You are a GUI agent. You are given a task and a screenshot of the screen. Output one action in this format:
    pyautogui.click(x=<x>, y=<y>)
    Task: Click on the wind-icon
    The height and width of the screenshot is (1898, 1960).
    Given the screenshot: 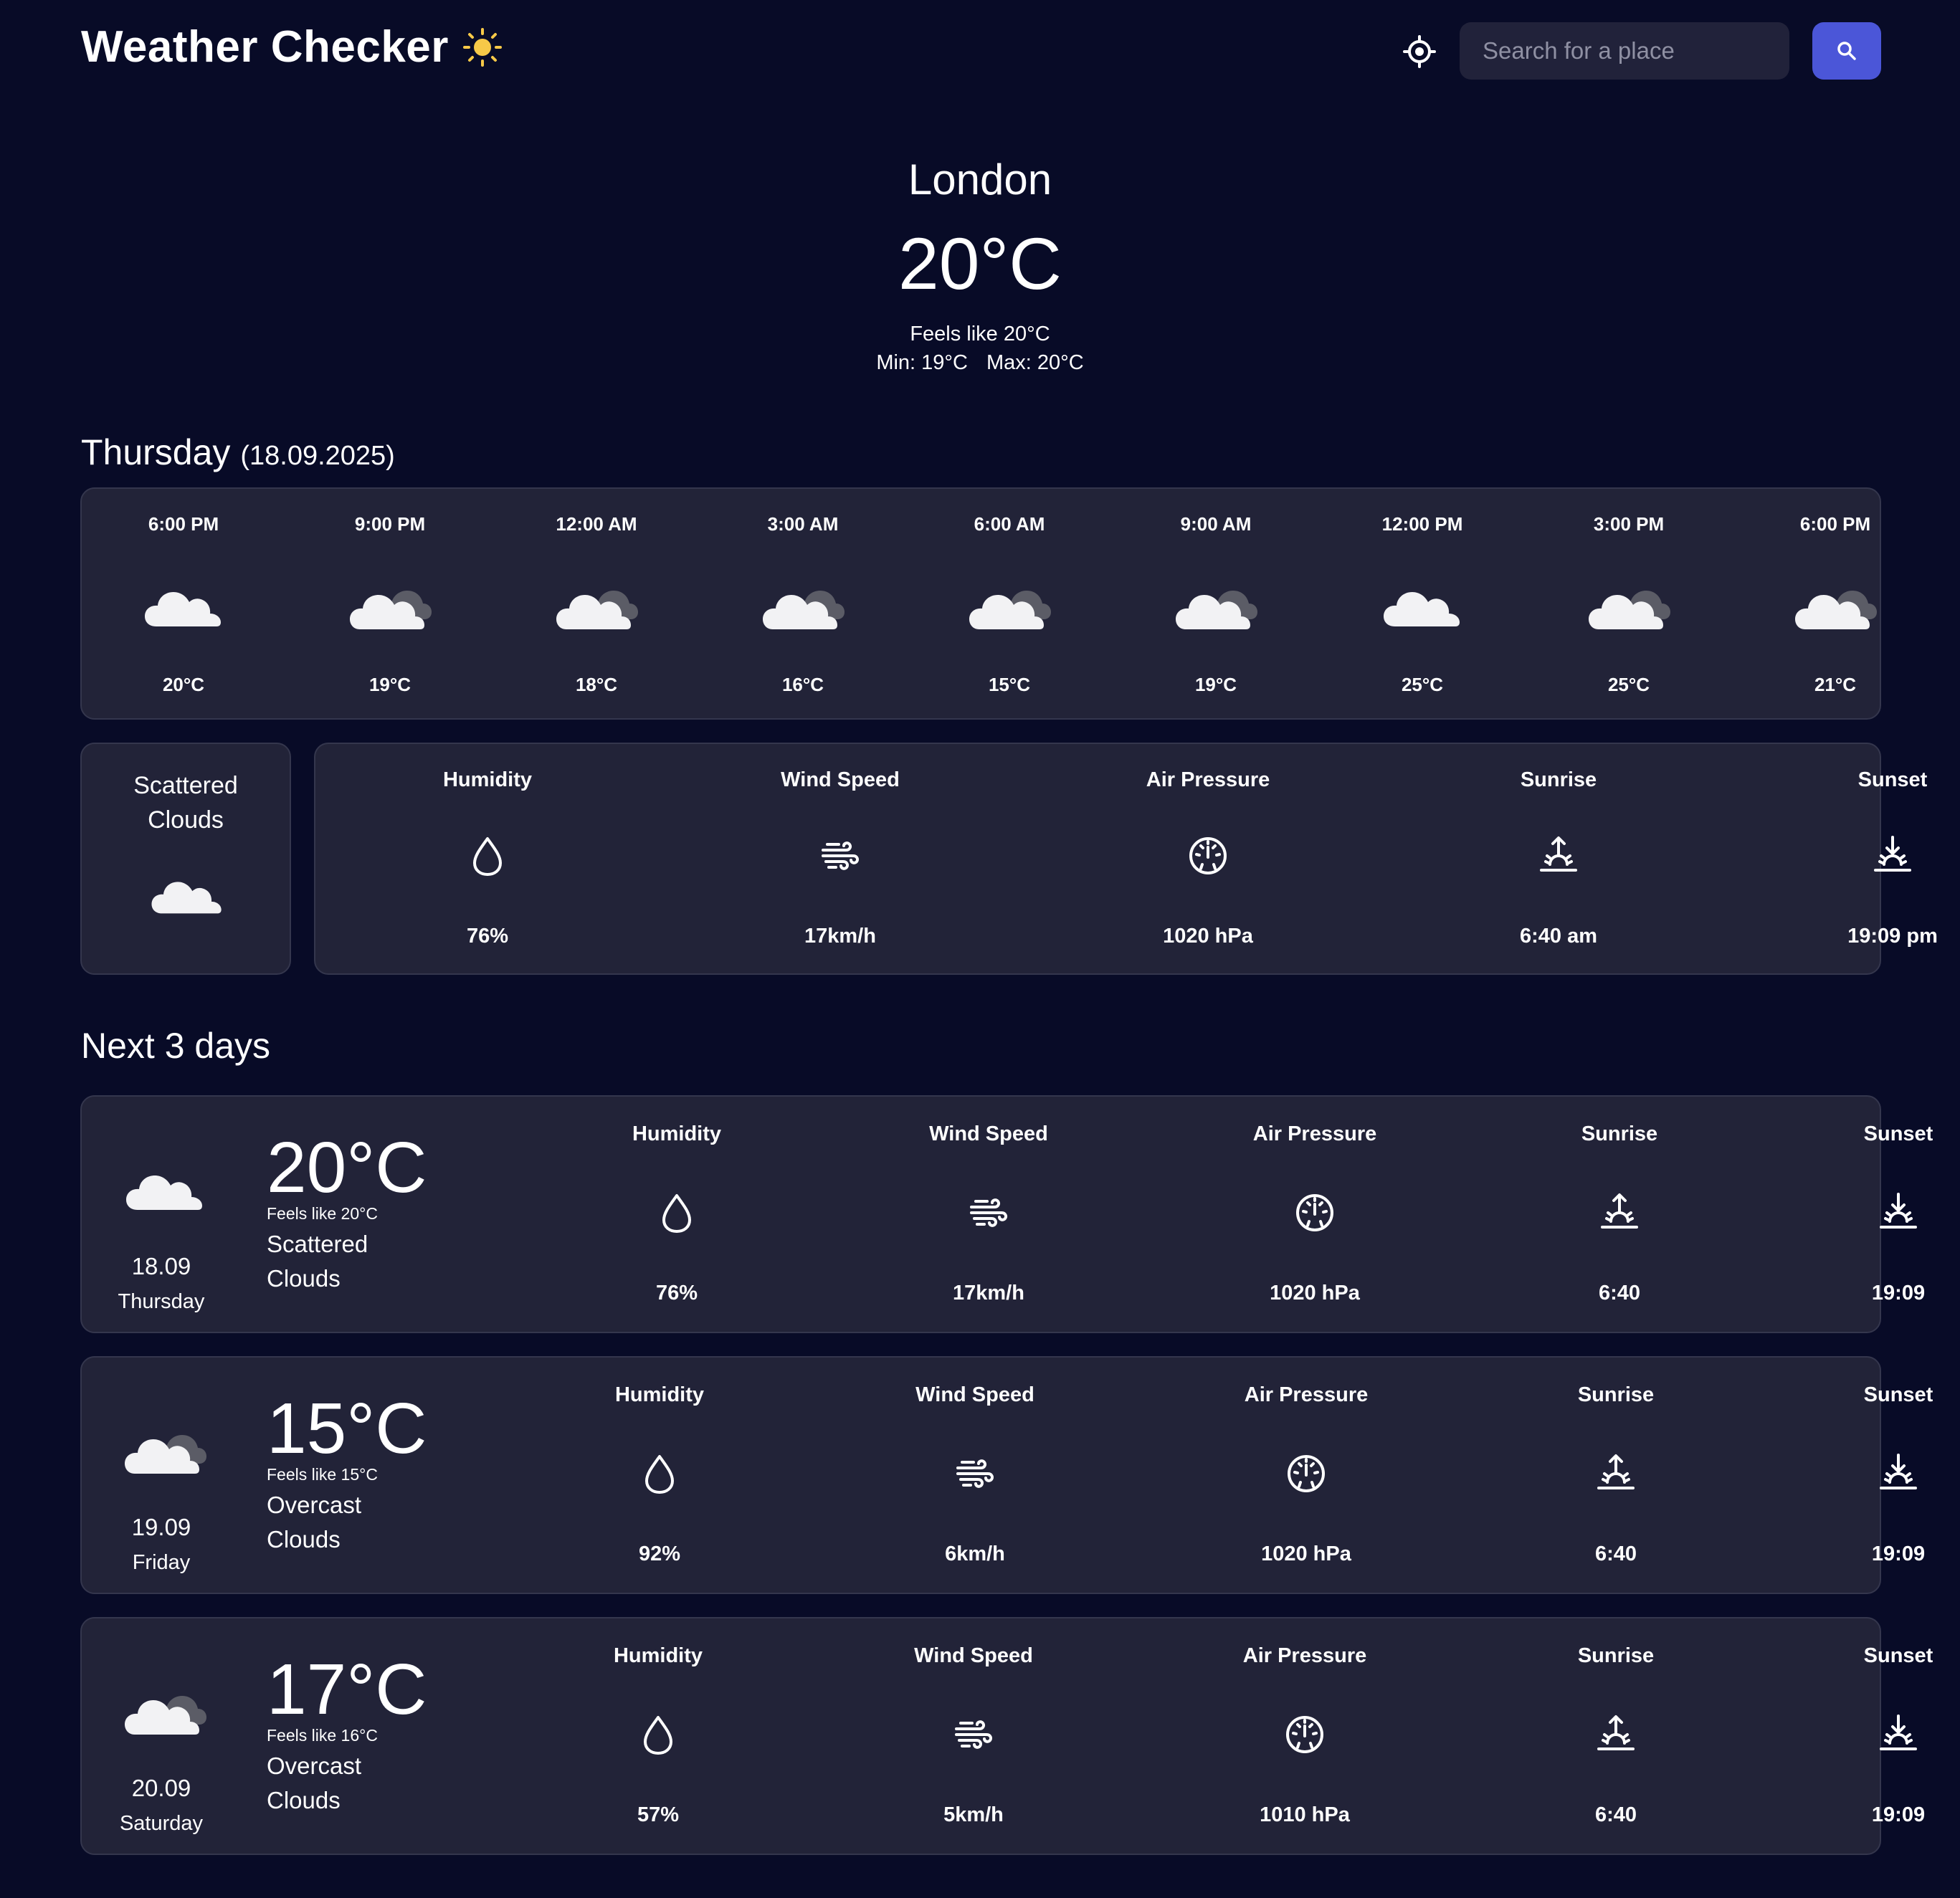 What is the action you would take?
    pyautogui.click(x=975, y=1474)
    